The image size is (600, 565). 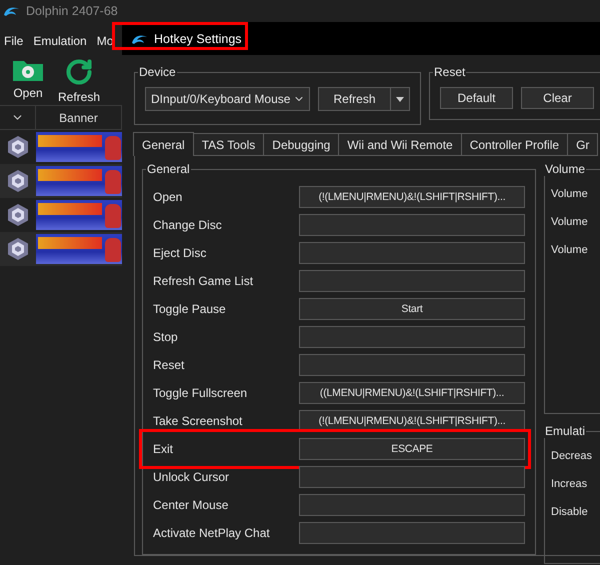 What do you see at coordinates (28, 81) in the screenshot?
I see `toolbar-button: Open` at bounding box center [28, 81].